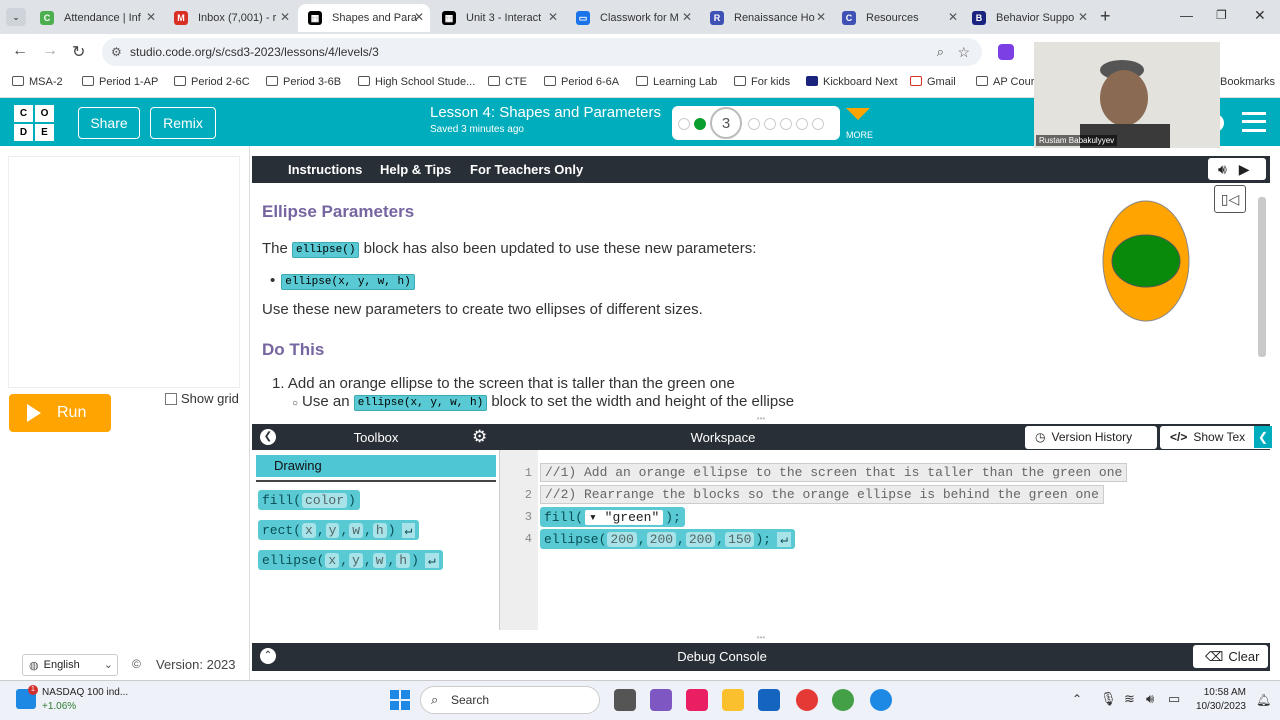  What do you see at coordinates (1244, 169) in the screenshot?
I see `play-icon: ▶` at bounding box center [1244, 169].